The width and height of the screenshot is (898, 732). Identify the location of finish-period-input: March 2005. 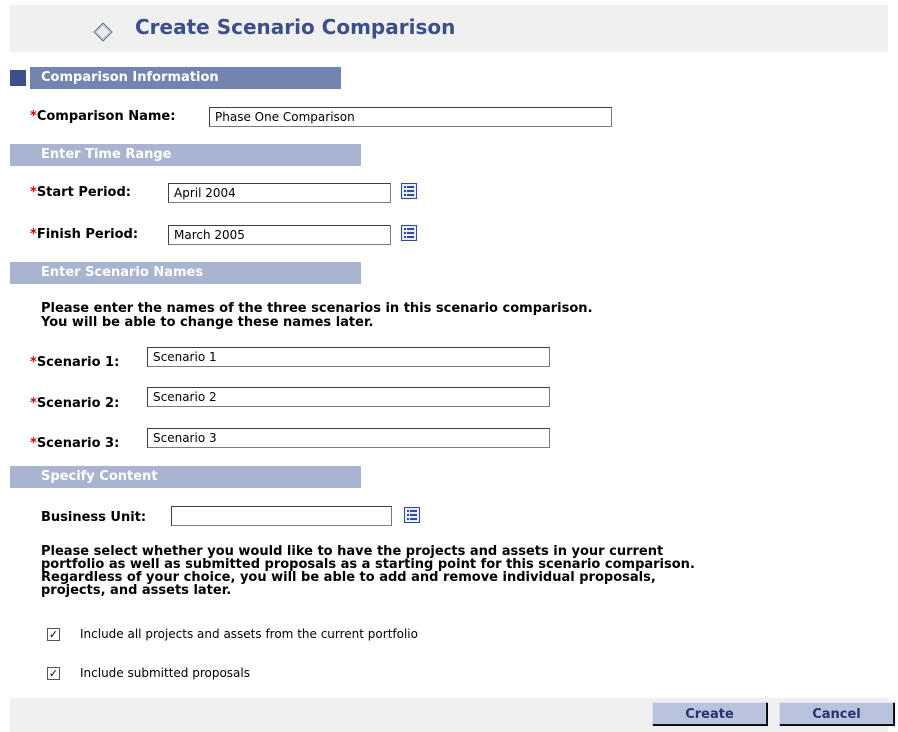
(279, 235).